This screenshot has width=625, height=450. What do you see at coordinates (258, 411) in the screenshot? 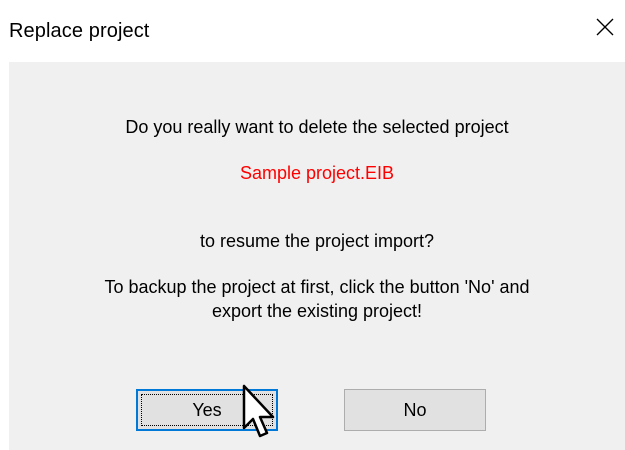
I see `arrow-pointer-icon` at bounding box center [258, 411].